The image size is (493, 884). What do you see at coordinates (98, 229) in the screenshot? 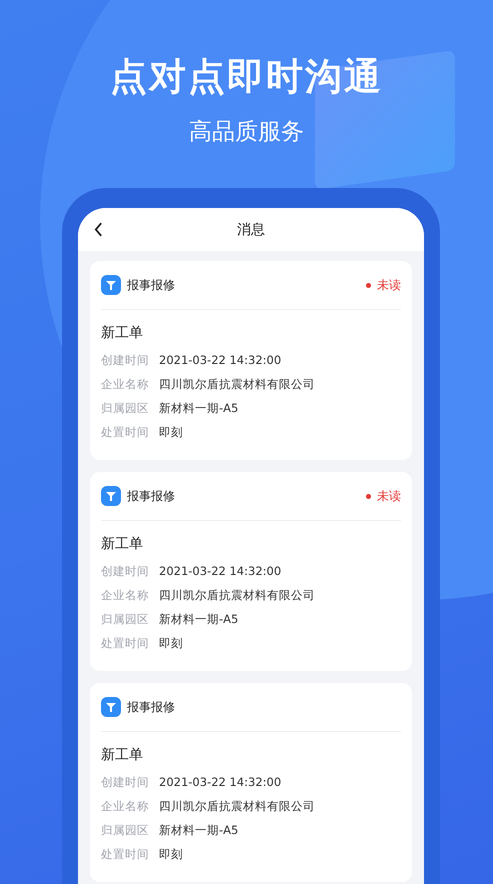
I see `back-icon` at bounding box center [98, 229].